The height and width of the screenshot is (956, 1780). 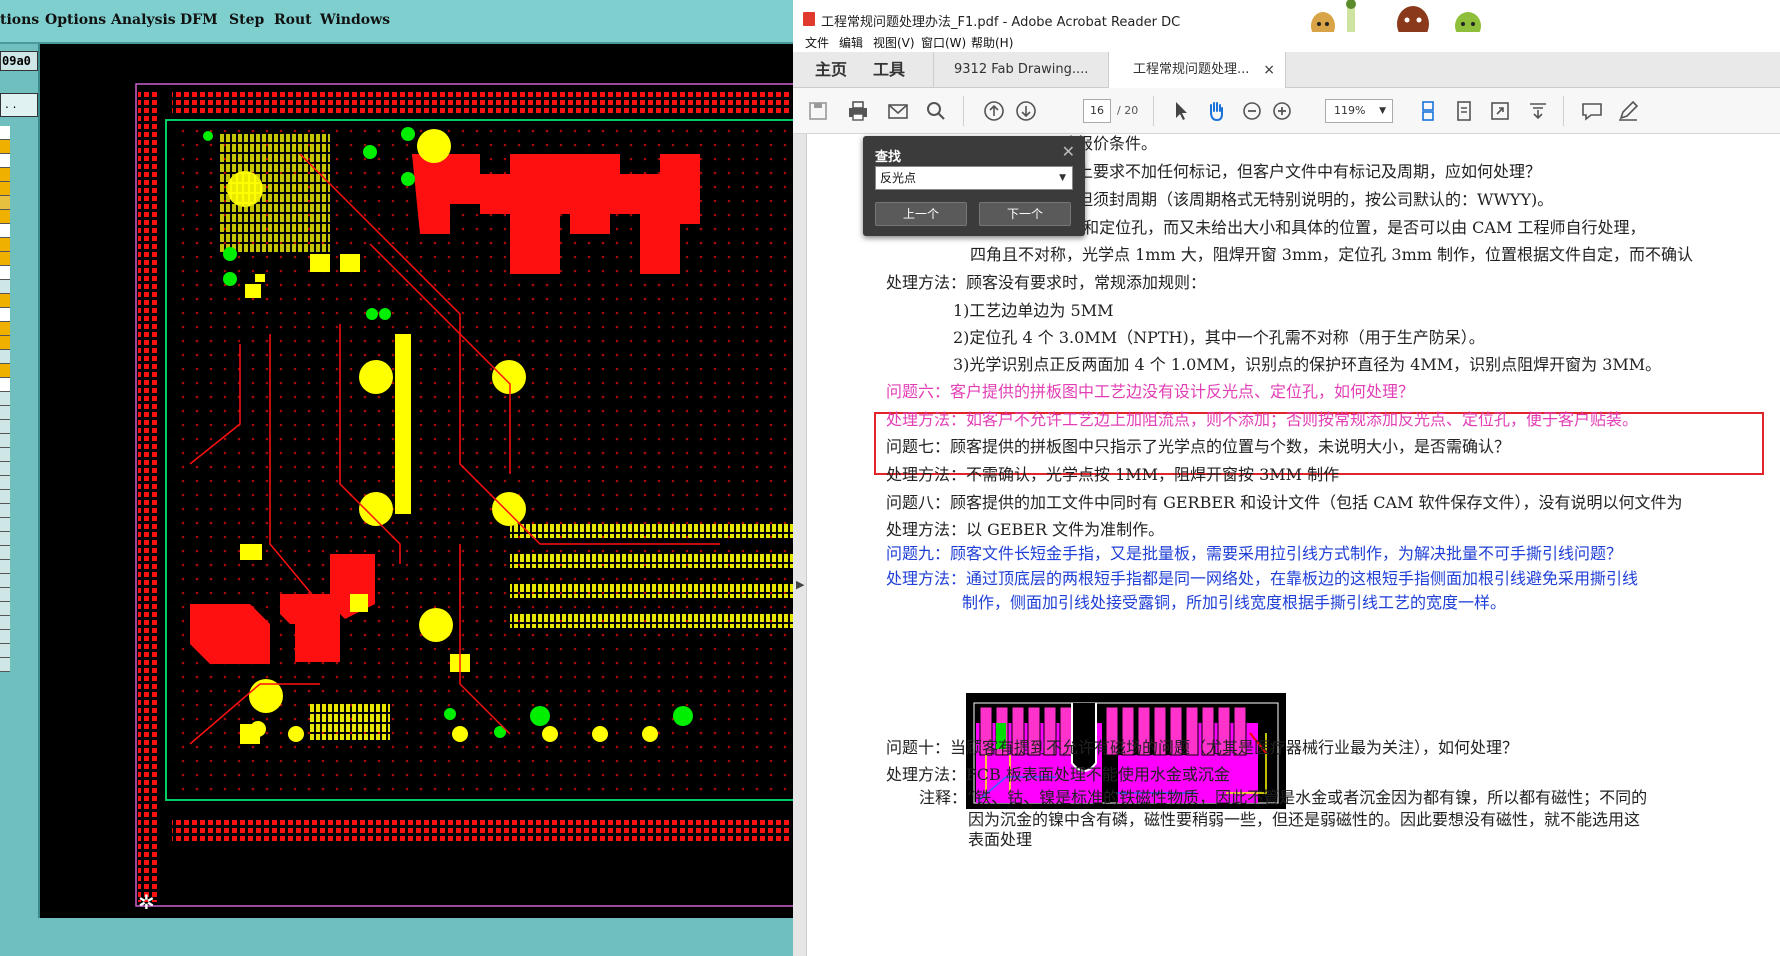 I want to click on page-number-input: 16, so click(x=1097, y=111).